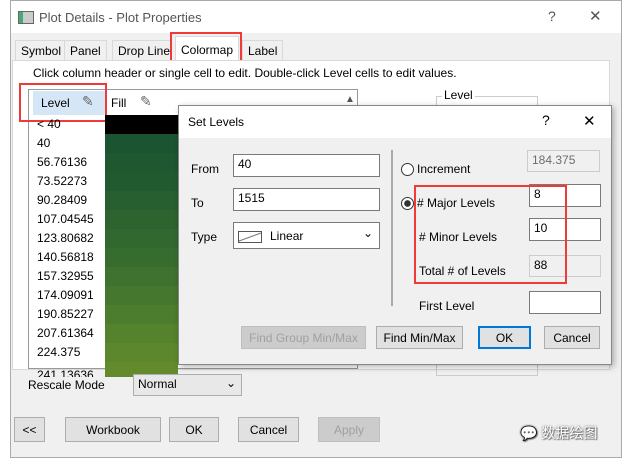 The height and width of the screenshot is (461, 628). Describe the element at coordinates (29, 429) in the screenshot. I see `back-button: <<` at that location.